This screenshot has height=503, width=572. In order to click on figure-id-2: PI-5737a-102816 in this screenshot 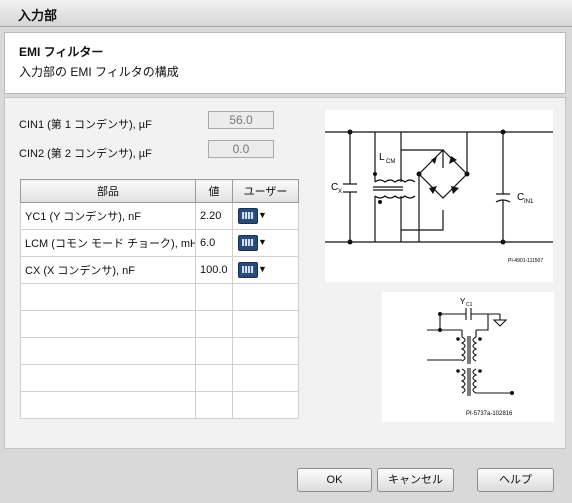, I will do `click(489, 414)`.